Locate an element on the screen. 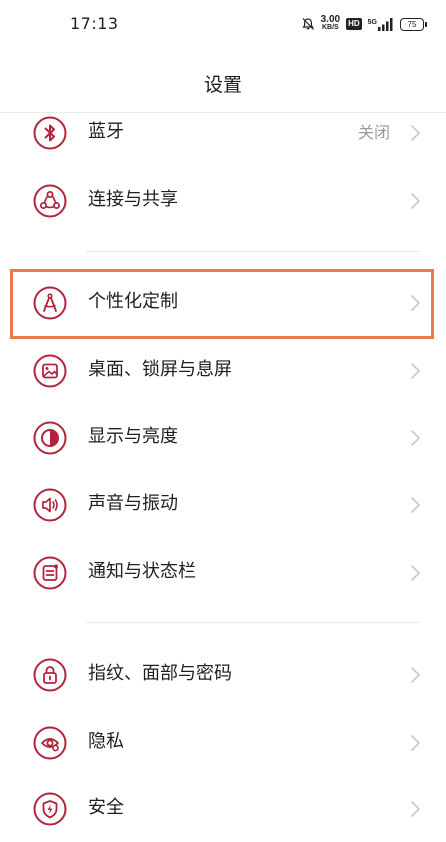  hd-badge: HD is located at coordinates (354, 24).